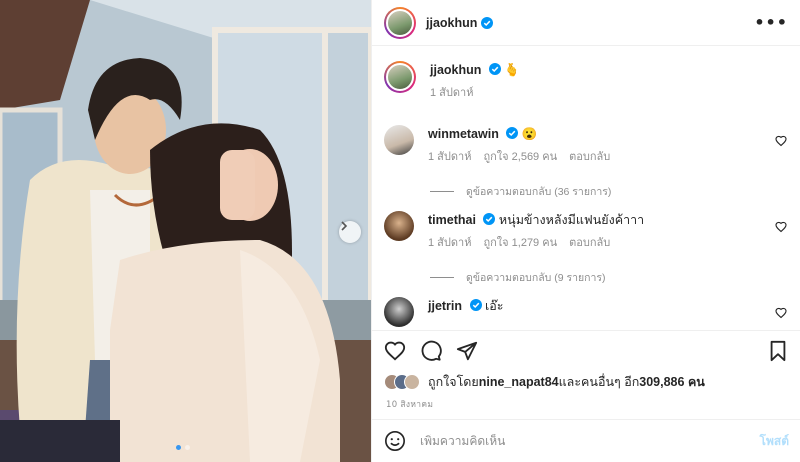 The width and height of the screenshot is (800, 462). What do you see at coordinates (586, 86) in the screenshot?
I see `post-caption: jjaokhun 🫰 1 สัปดาห์` at bounding box center [586, 86].